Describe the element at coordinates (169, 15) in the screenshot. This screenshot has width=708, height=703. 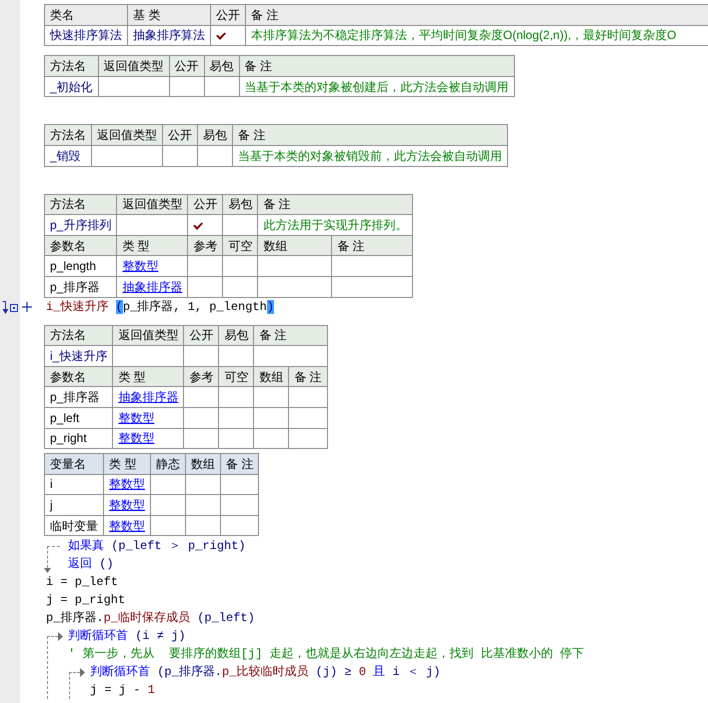
I see `column-header: 基 类` at that location.